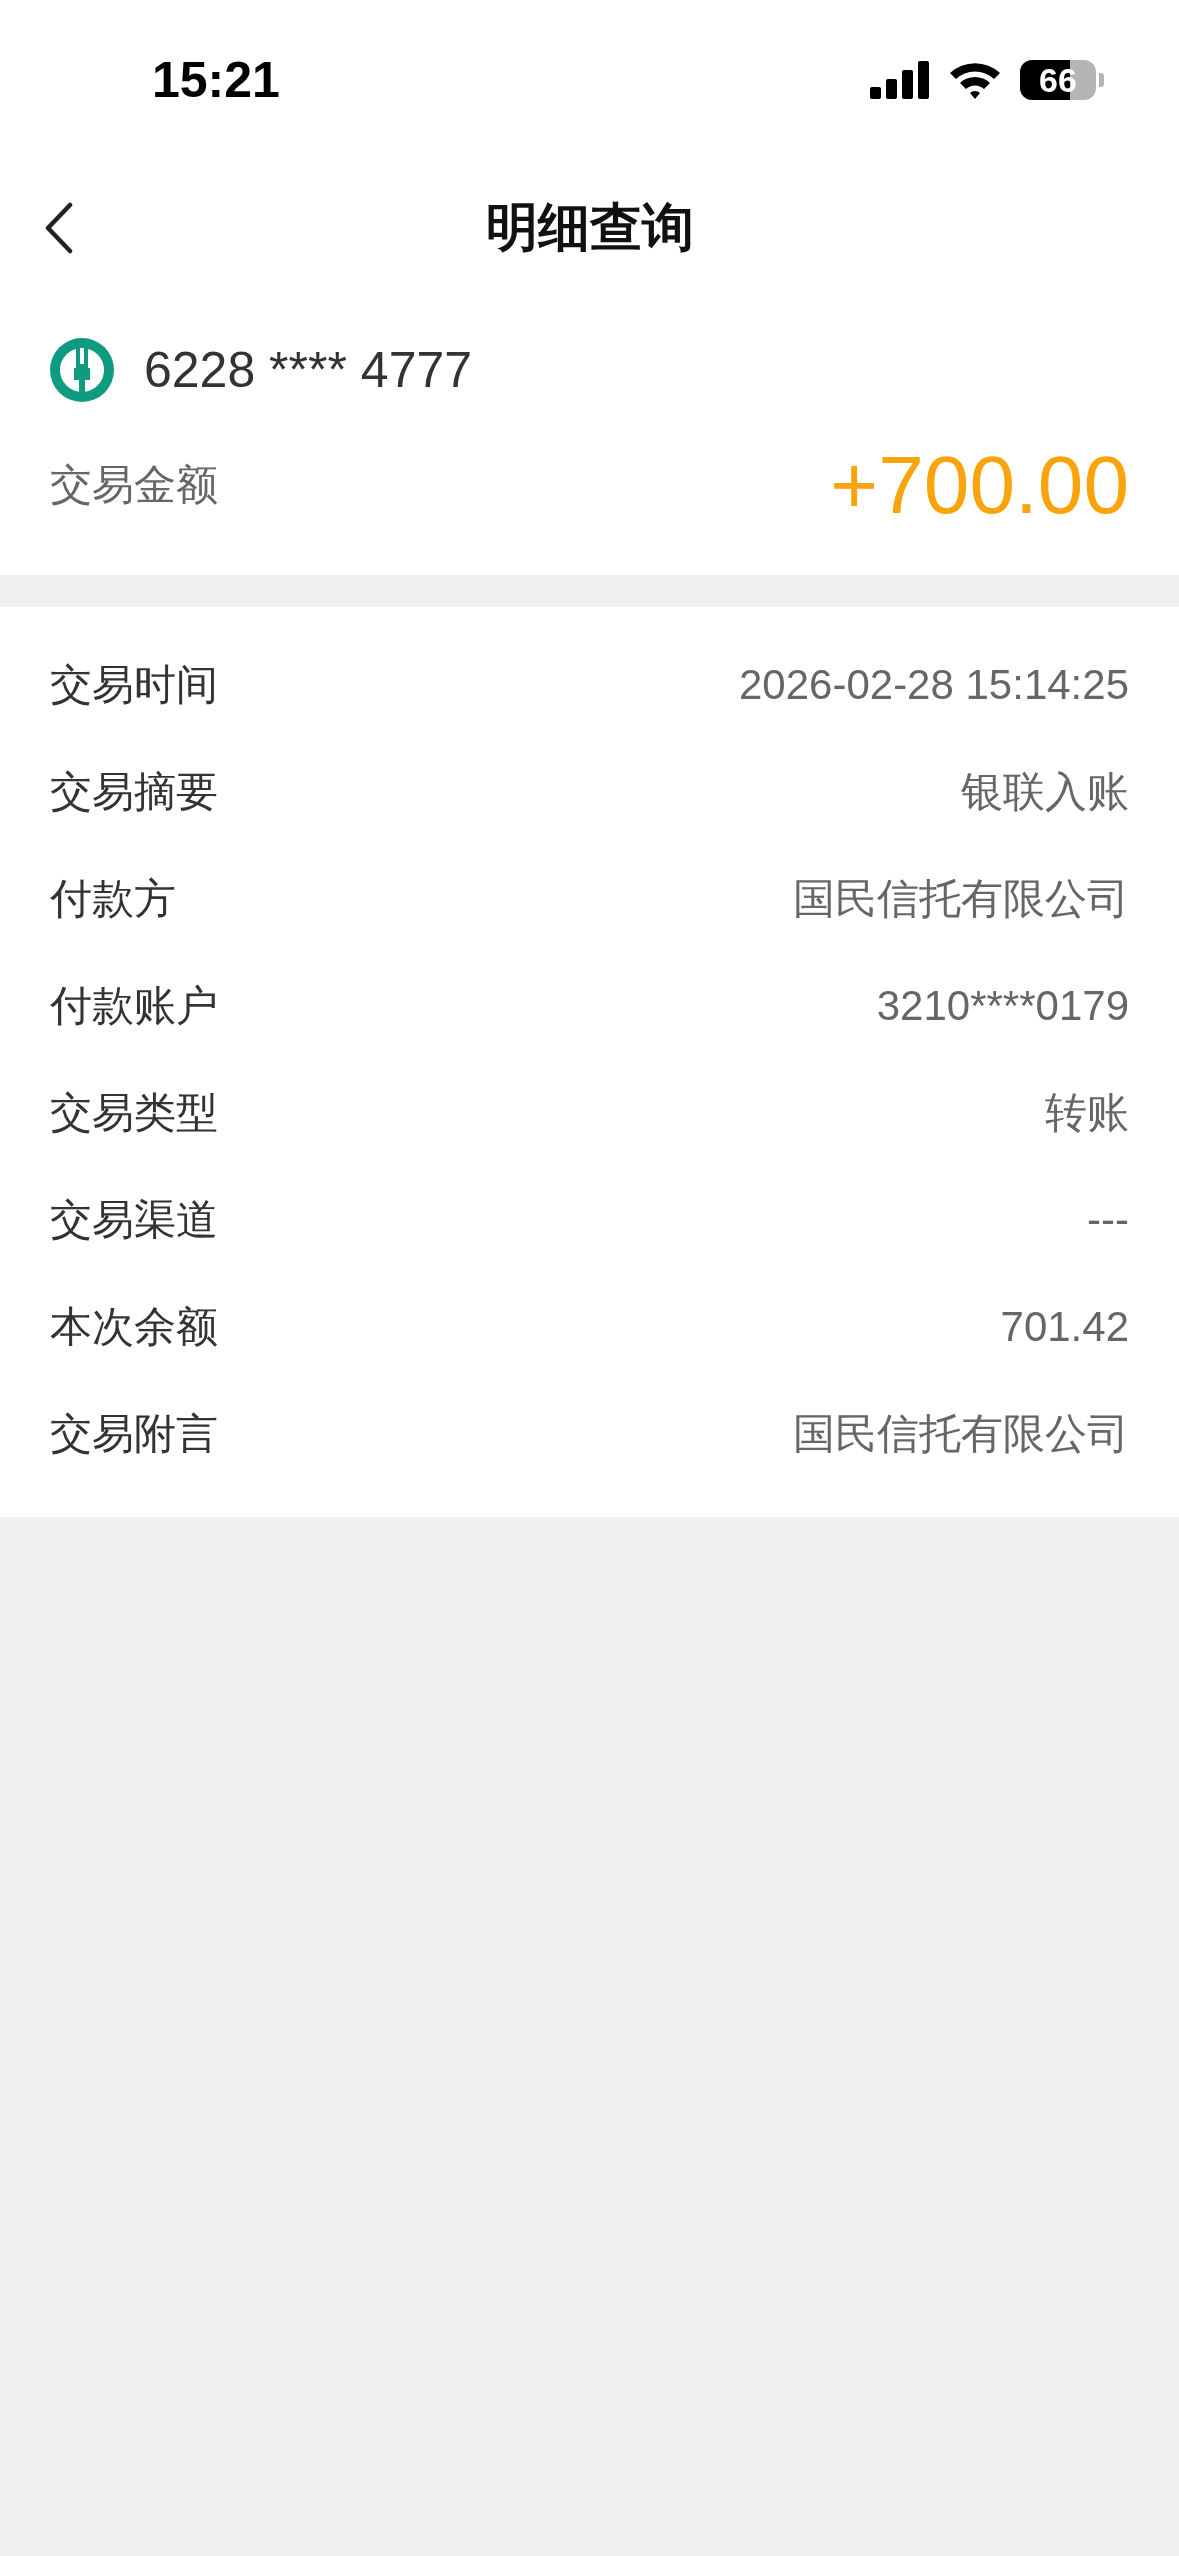 Image resolution: width=1179 pixels, height=2556 pixels. What do you see at coordinates (134, 1433) in the screenshot?
I see `detail-label: 交易附言` at bounding box center [134, 1433].